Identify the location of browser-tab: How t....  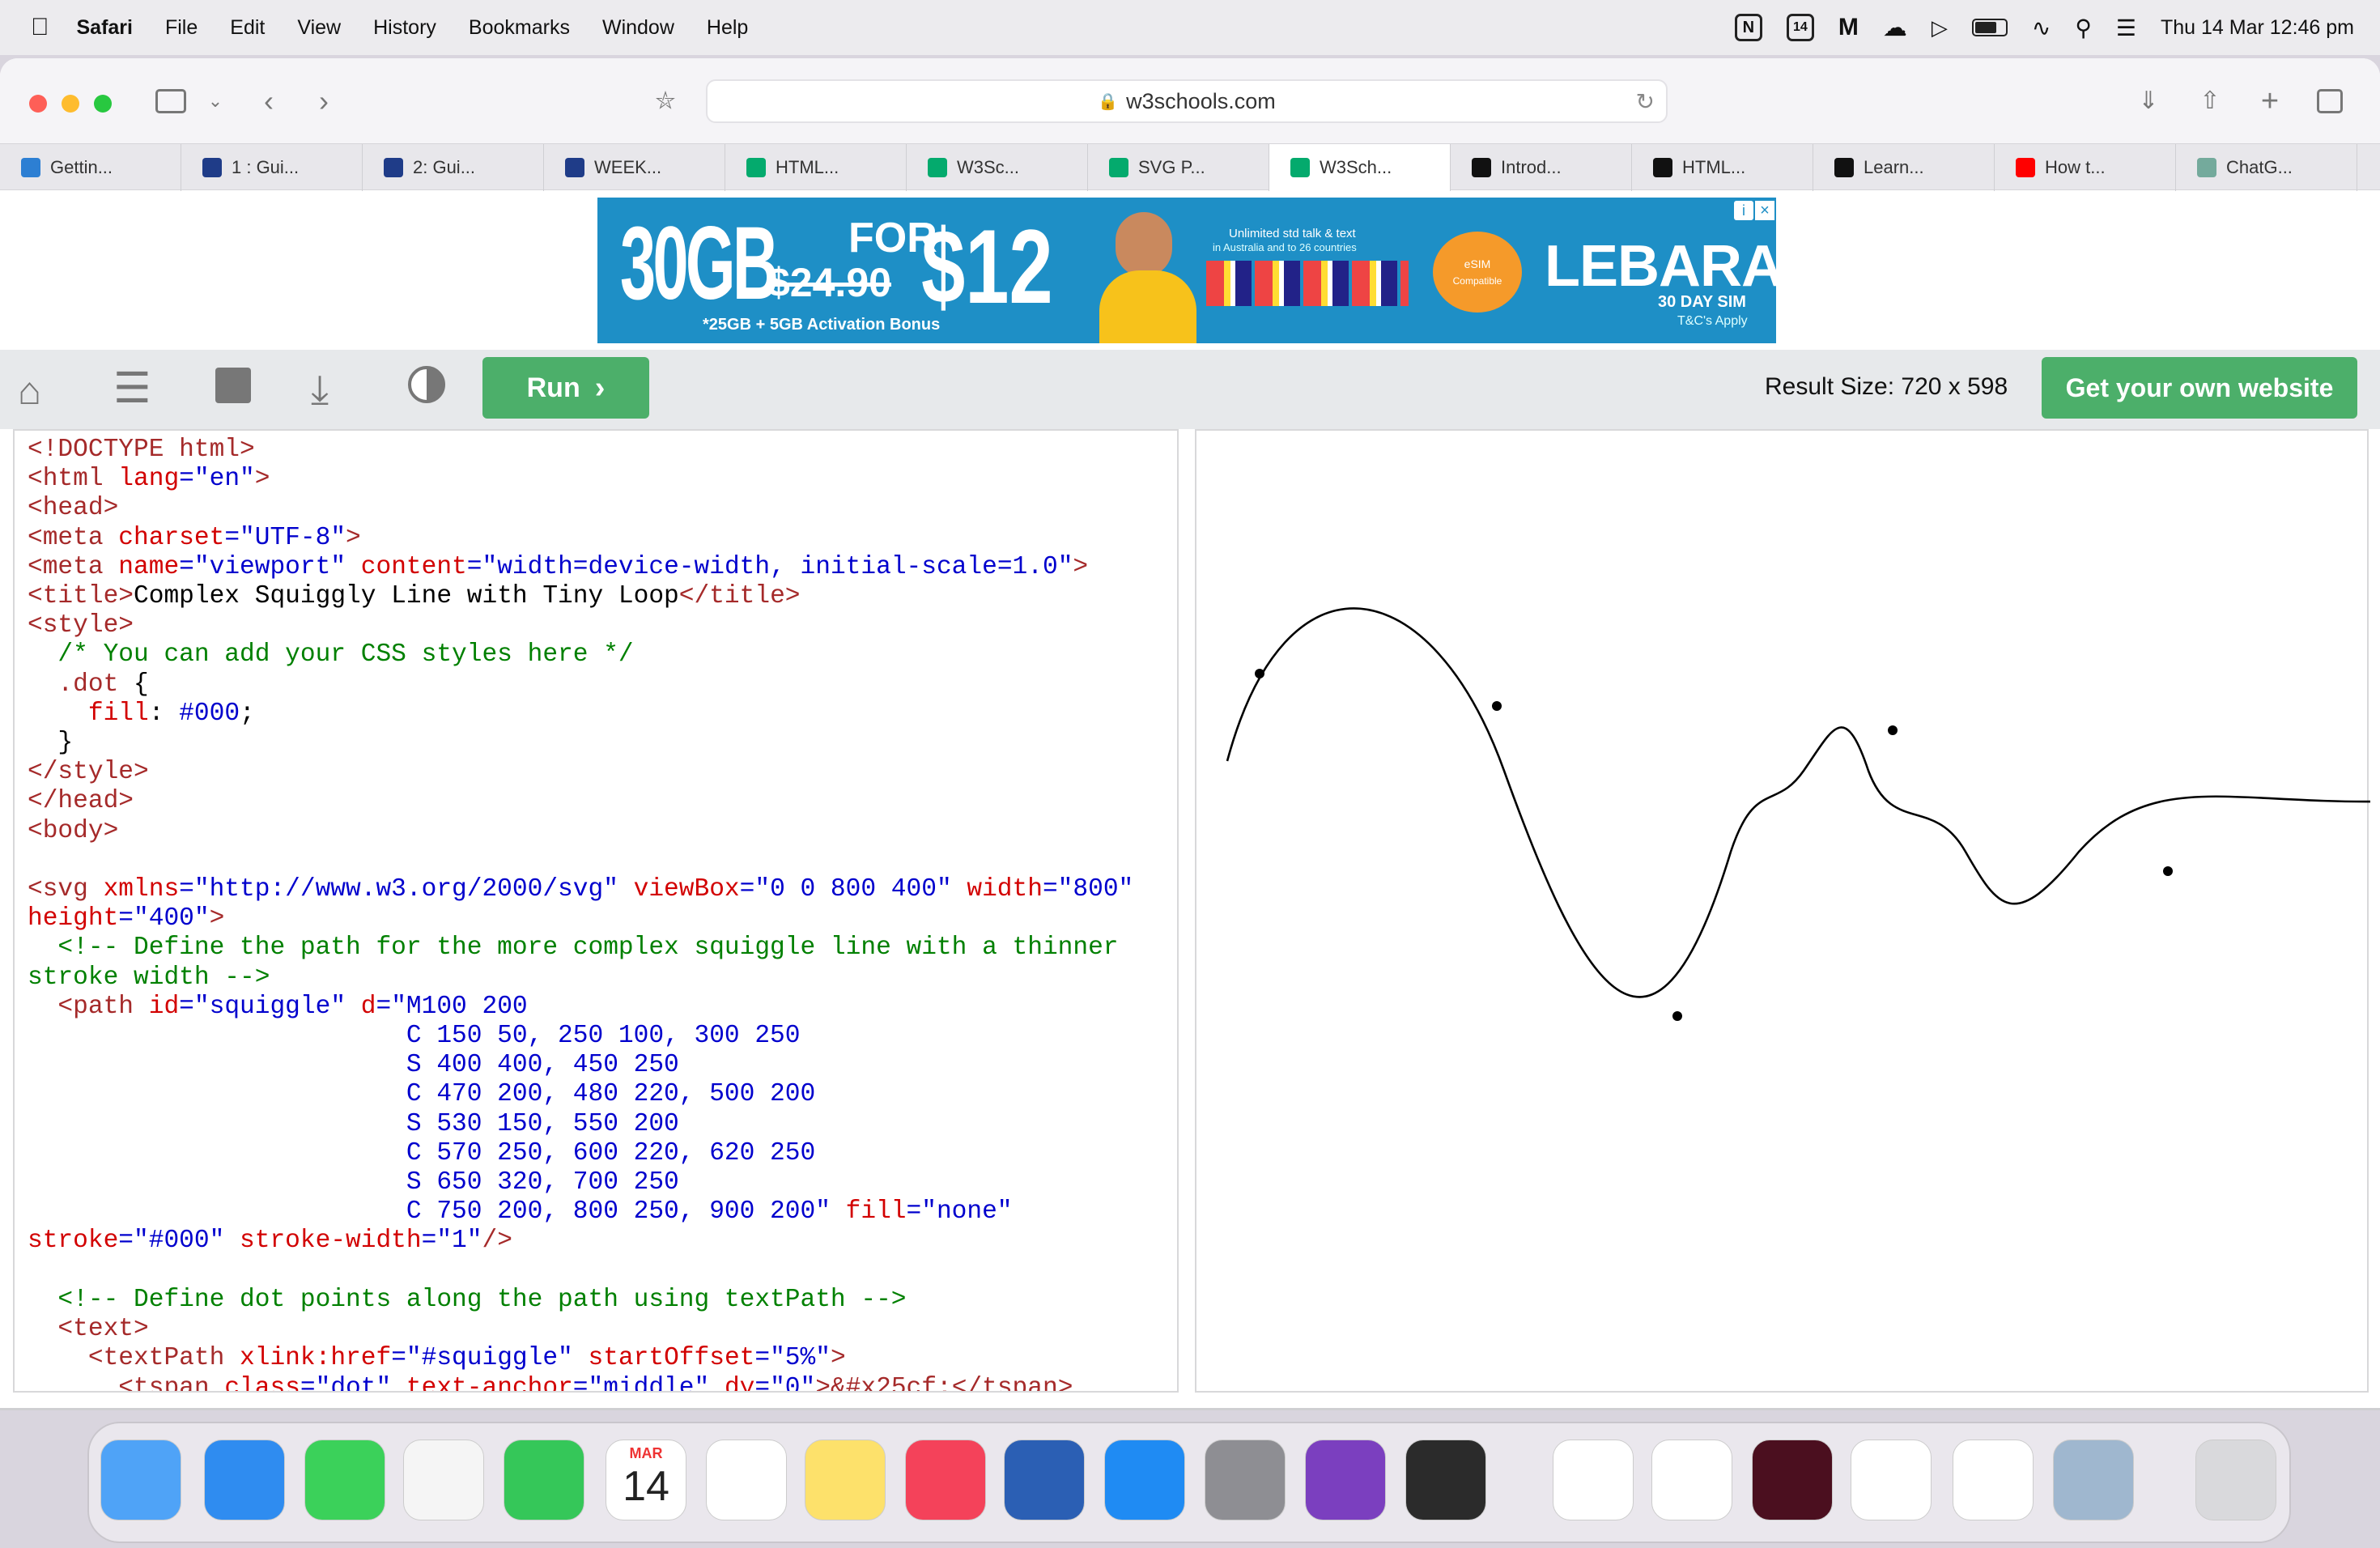
(2086, 167).